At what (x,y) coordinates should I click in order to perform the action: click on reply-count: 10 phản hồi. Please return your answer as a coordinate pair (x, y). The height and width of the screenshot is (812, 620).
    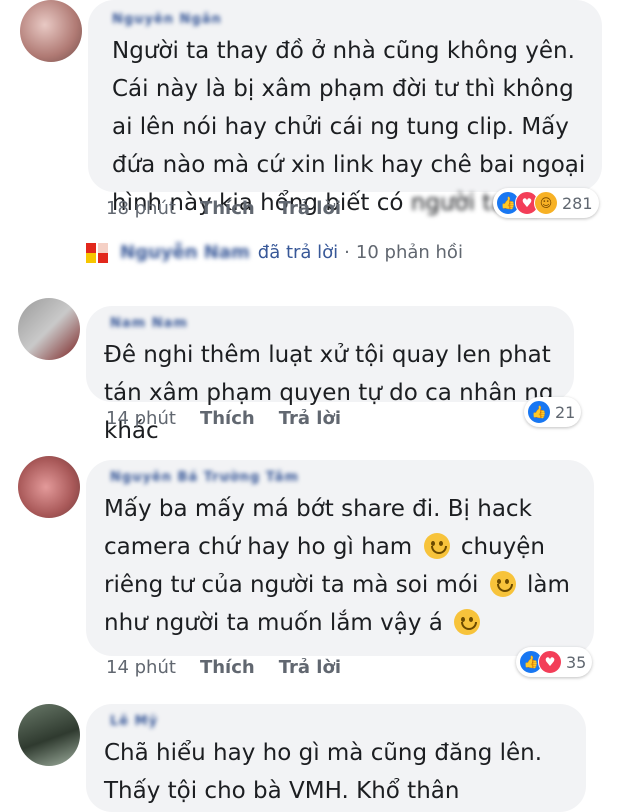
    Looking at the image, I should click on (409, 252).